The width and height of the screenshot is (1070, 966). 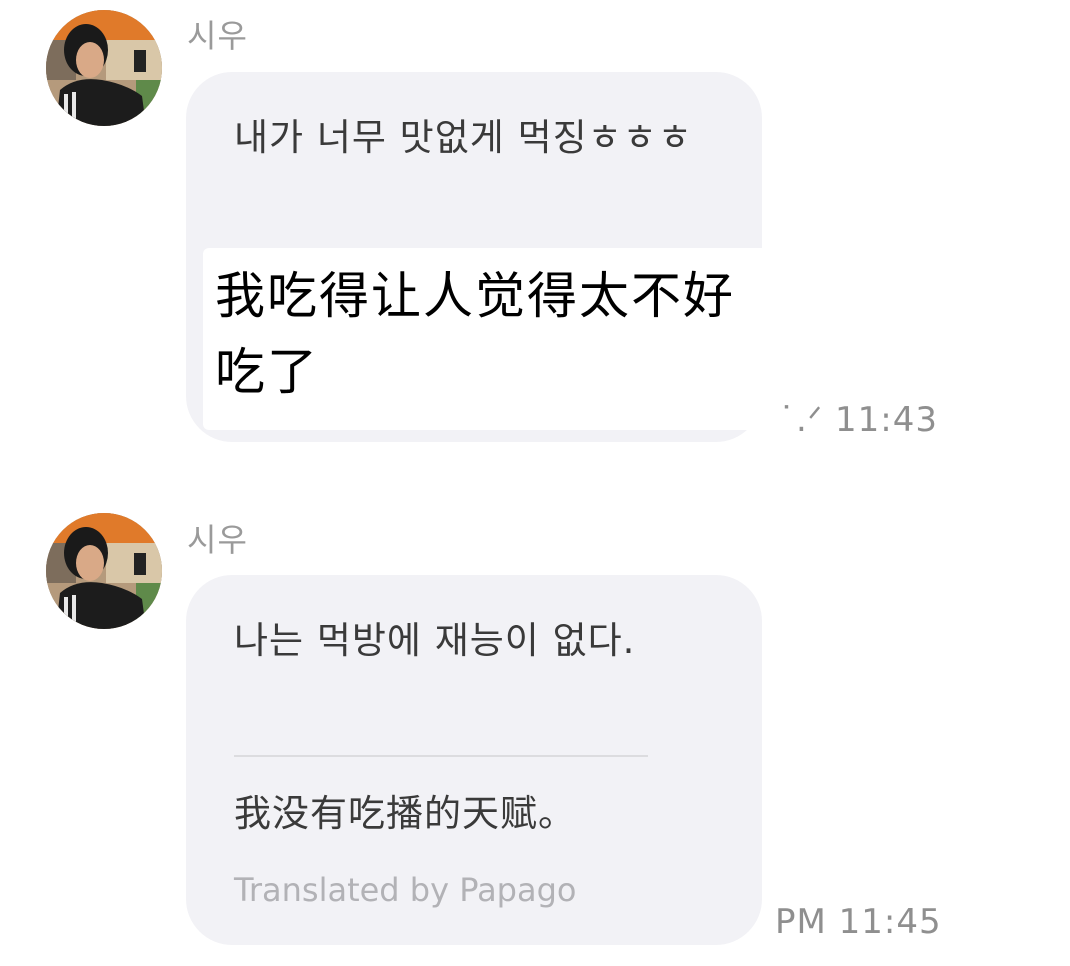 What do you see at coordinates (858, 922) in the screenshot?
I see `message-time: PM 11:45` at bounding box center [858, 922].